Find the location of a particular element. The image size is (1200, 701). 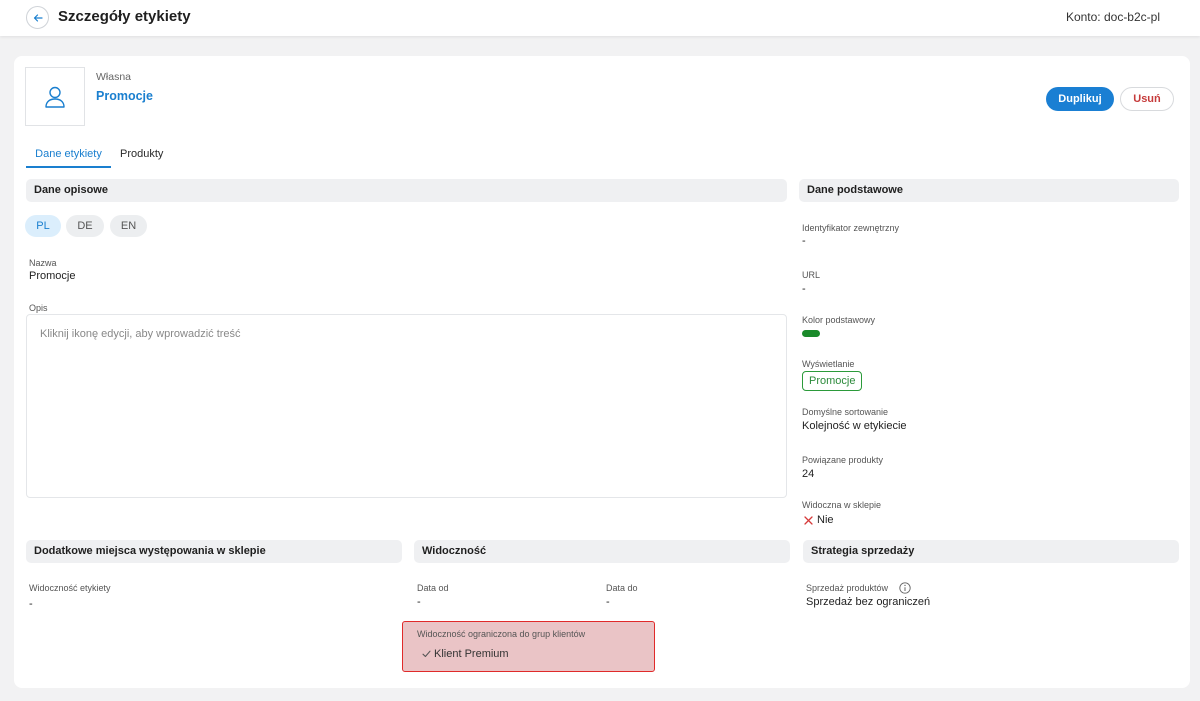

close-icon is located at coordinates (808, 520).